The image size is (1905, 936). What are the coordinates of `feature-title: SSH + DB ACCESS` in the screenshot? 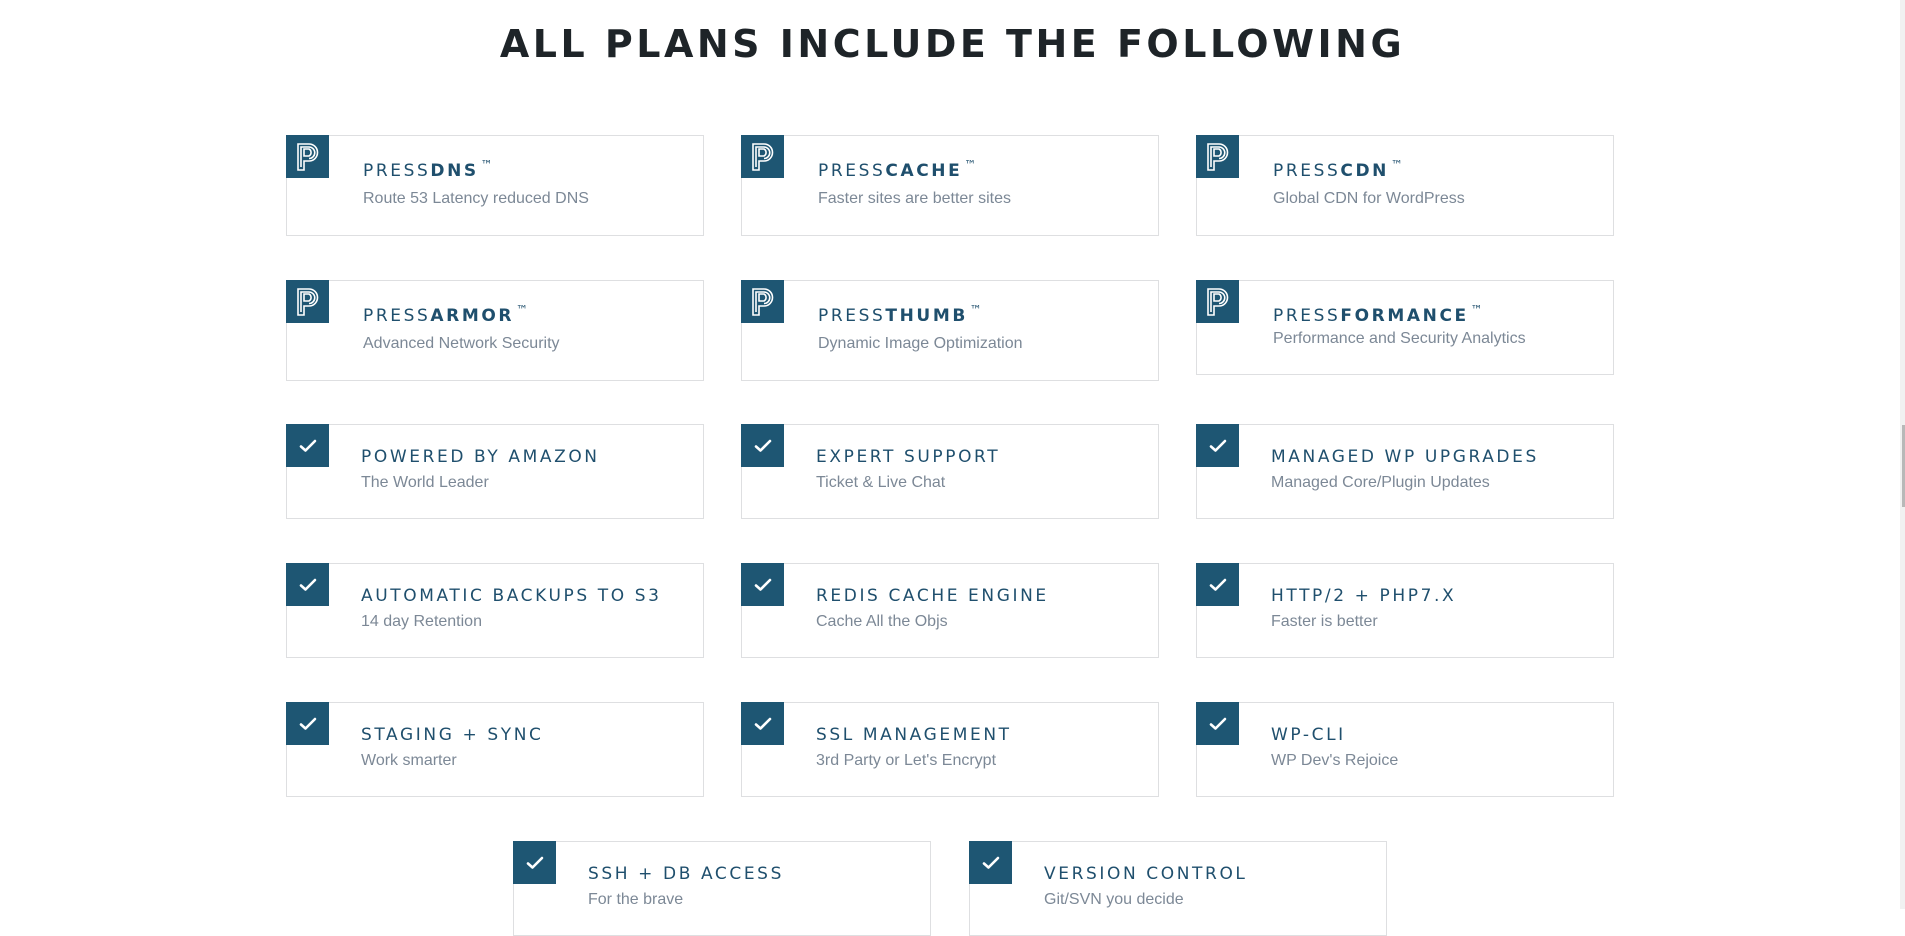 It's located at (686, 874).